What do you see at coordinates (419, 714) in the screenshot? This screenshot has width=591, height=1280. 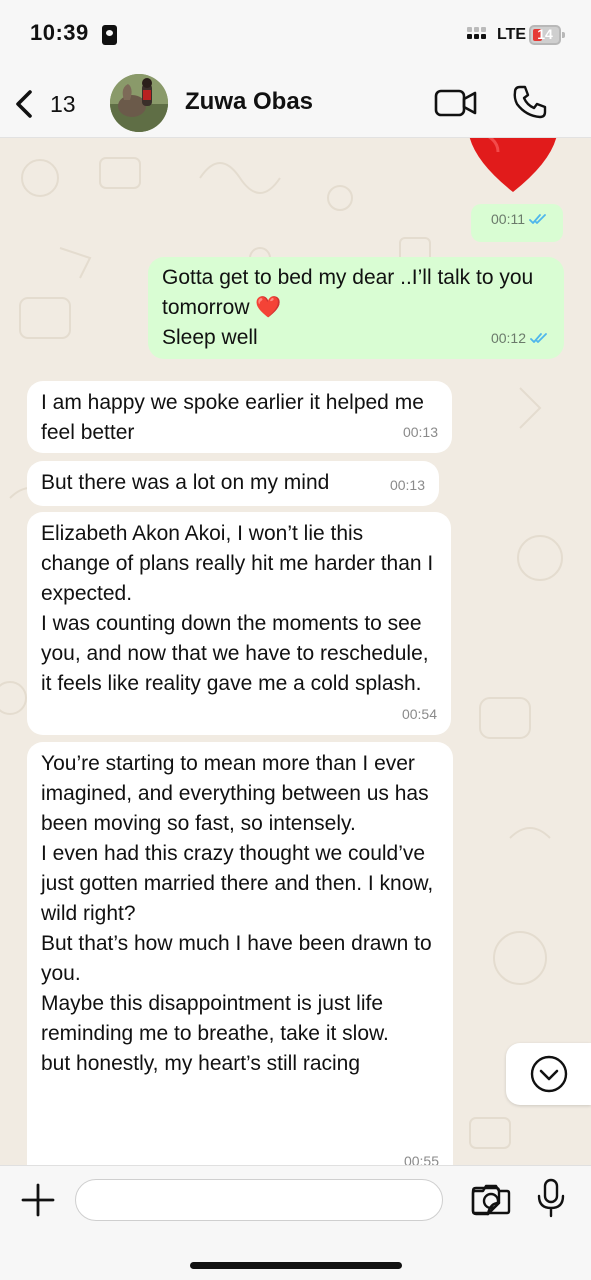 I see `message-time: 00:54` at bounding box center [419, 714].